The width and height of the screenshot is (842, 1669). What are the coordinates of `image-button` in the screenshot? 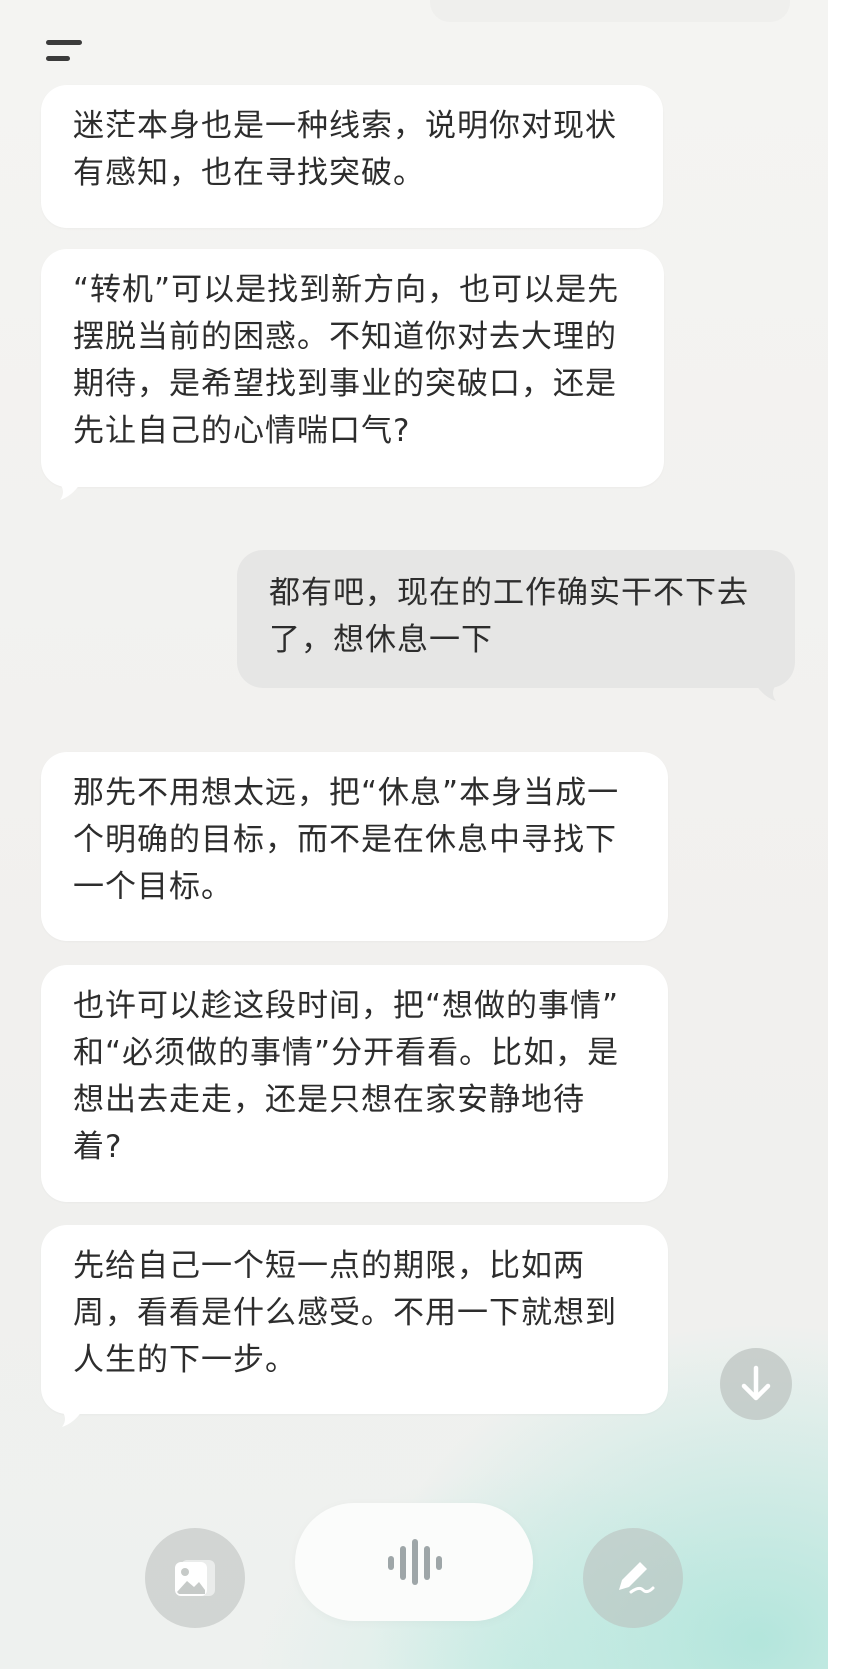 It's located at (195, 1578).